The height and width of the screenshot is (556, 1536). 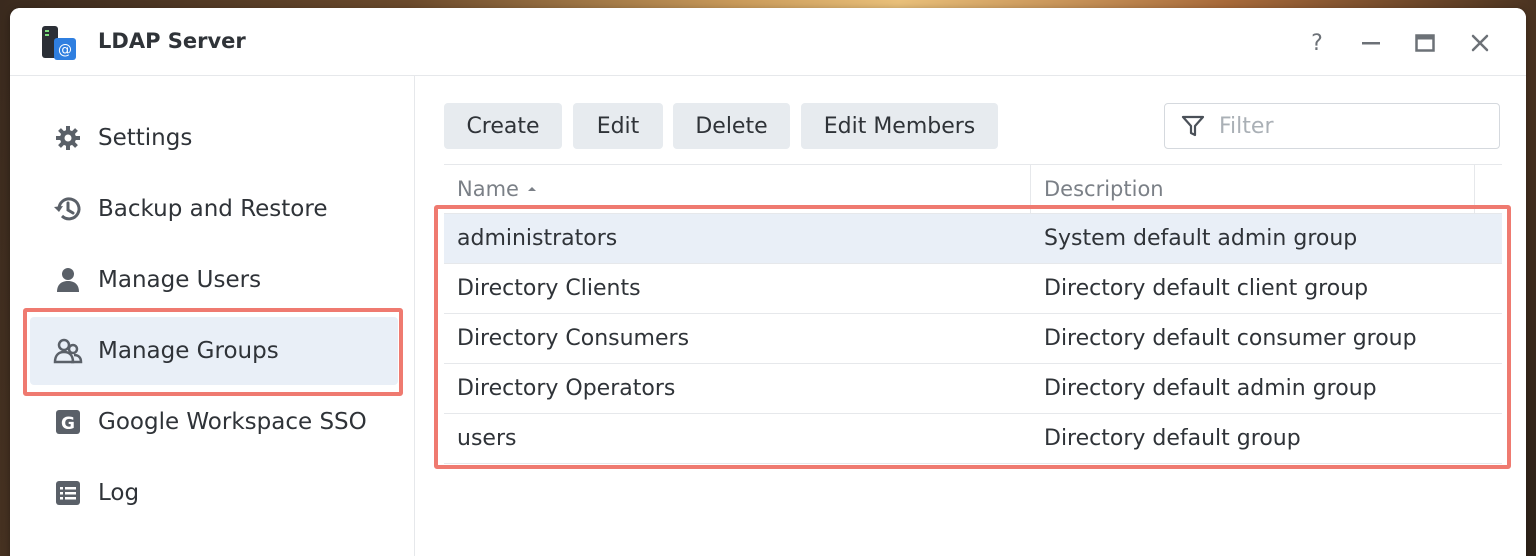 What do you see at coordinates (1210, 388) in the screenshot?
I see `group-description-cell: Directory default admin group` at bounding box center [1210, 388].